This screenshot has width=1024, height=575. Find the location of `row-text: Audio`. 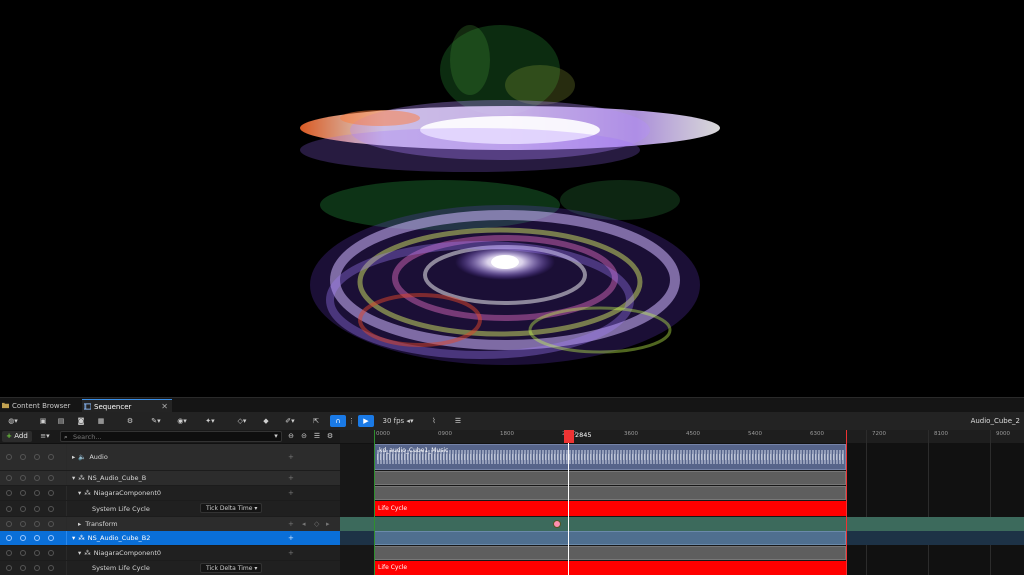

row-text: Audio is located at coordinates (98, 457).